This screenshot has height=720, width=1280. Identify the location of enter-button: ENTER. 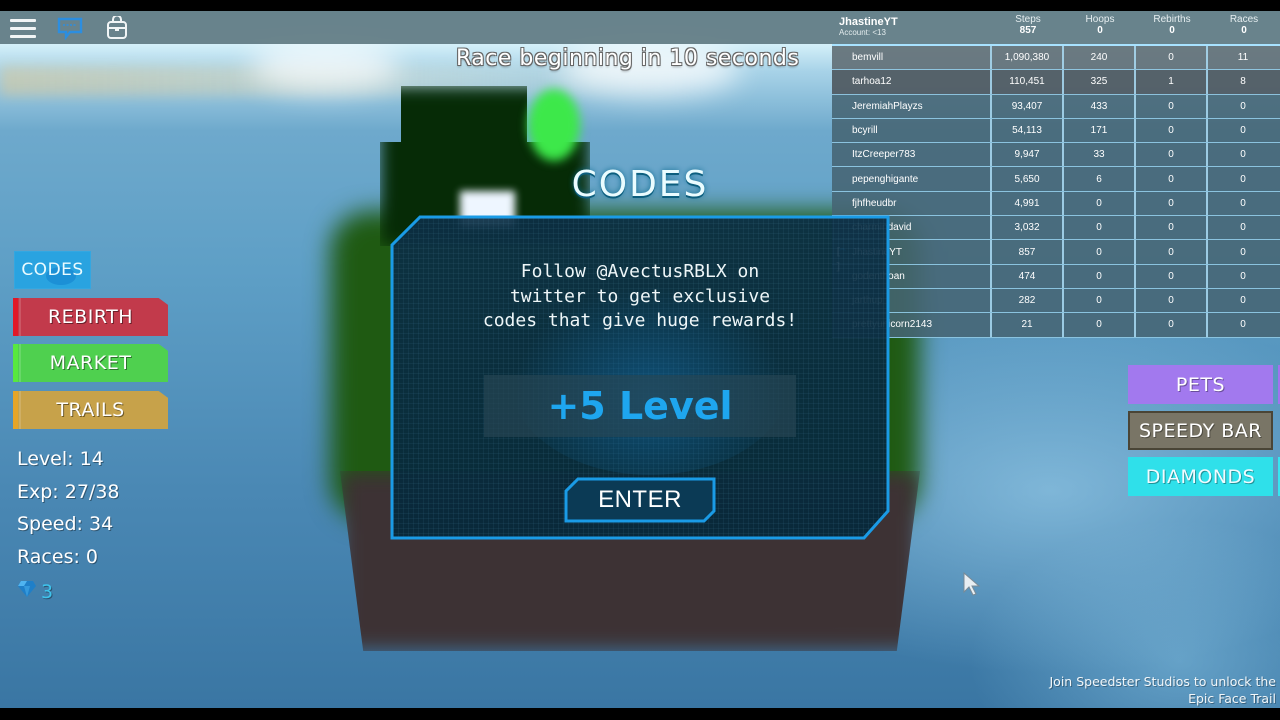
(640, 500).